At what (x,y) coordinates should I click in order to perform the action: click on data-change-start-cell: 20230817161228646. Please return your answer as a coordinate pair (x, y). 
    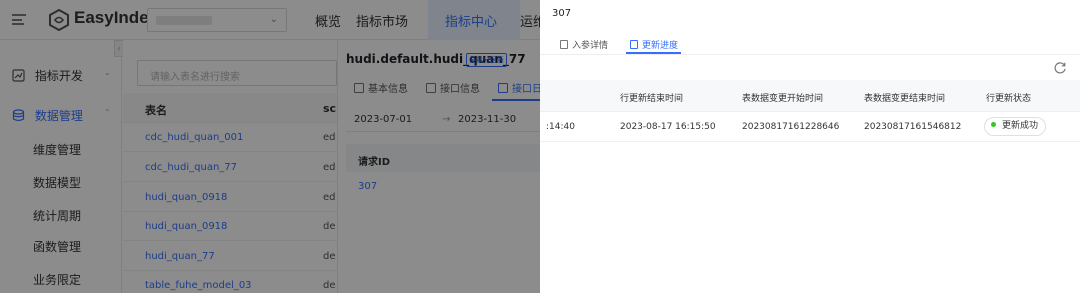
    Looking at the image, I should click on (791, 127).